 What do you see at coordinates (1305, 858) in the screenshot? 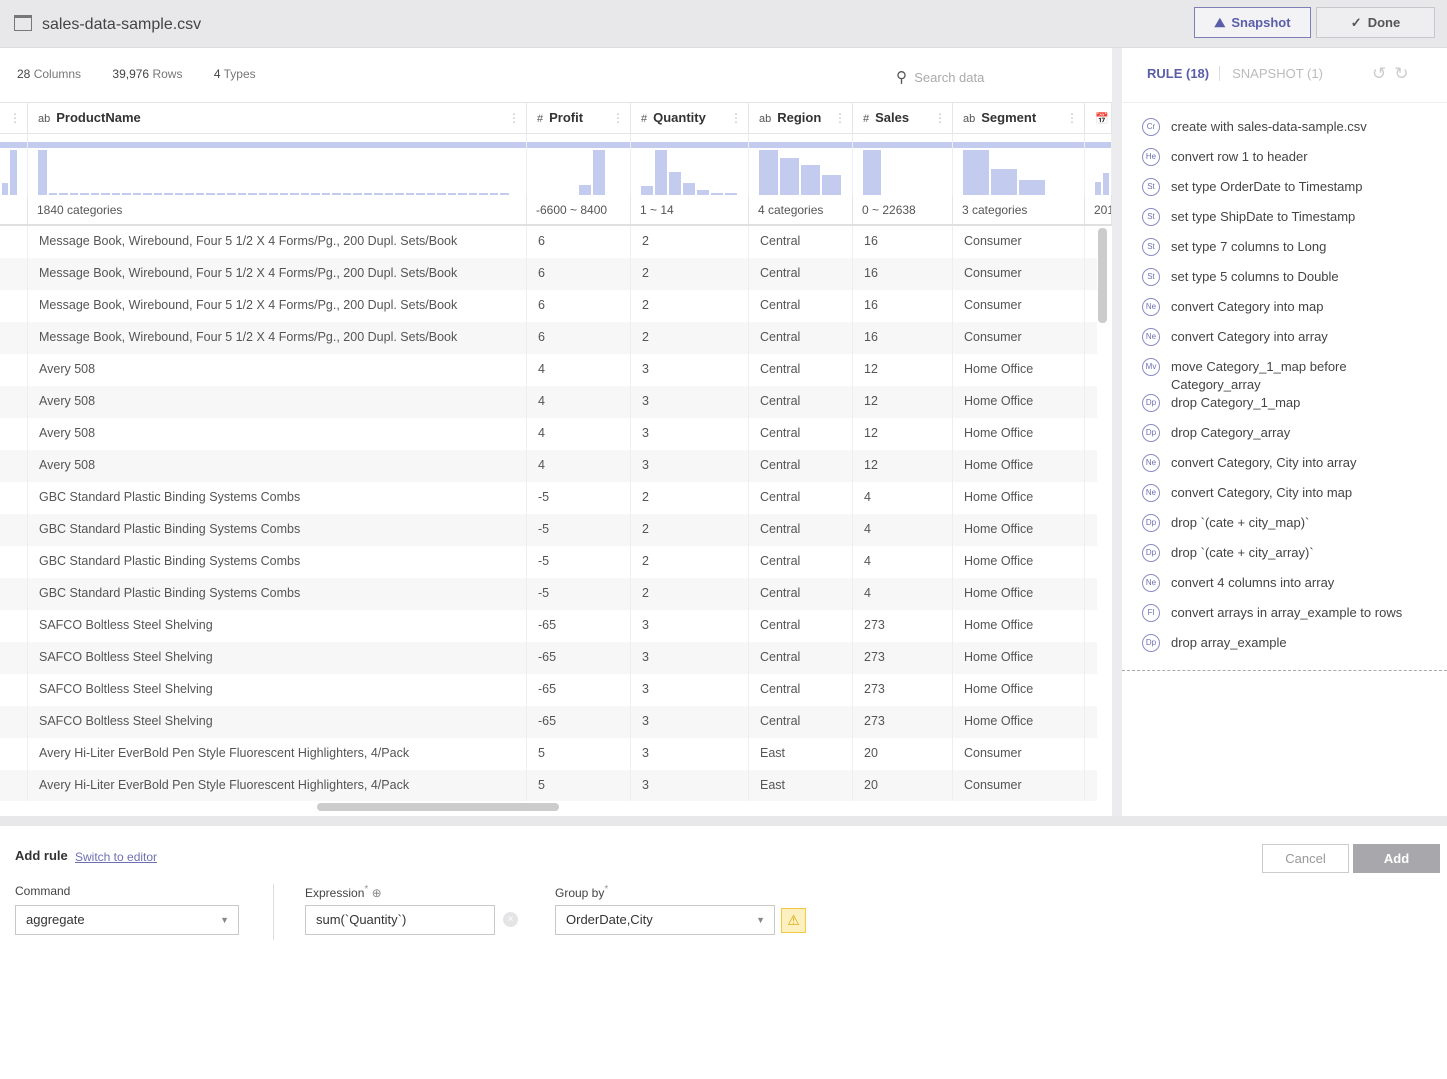
I see `cancel-button: Cancel` at bounding box center [1305, 858].